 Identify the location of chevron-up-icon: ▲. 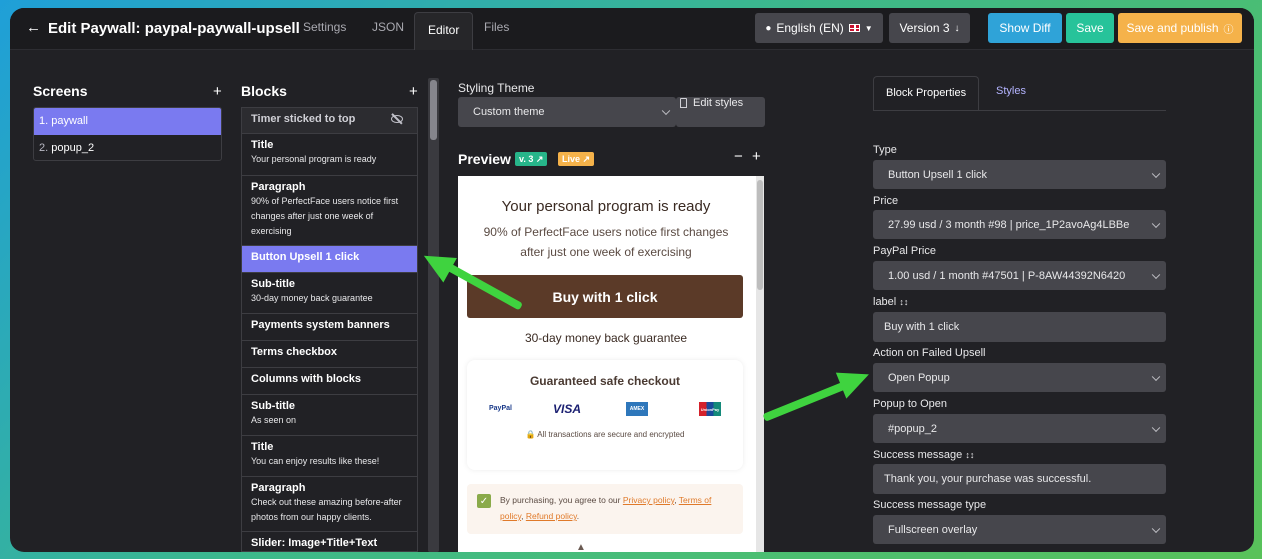
(581, 547).